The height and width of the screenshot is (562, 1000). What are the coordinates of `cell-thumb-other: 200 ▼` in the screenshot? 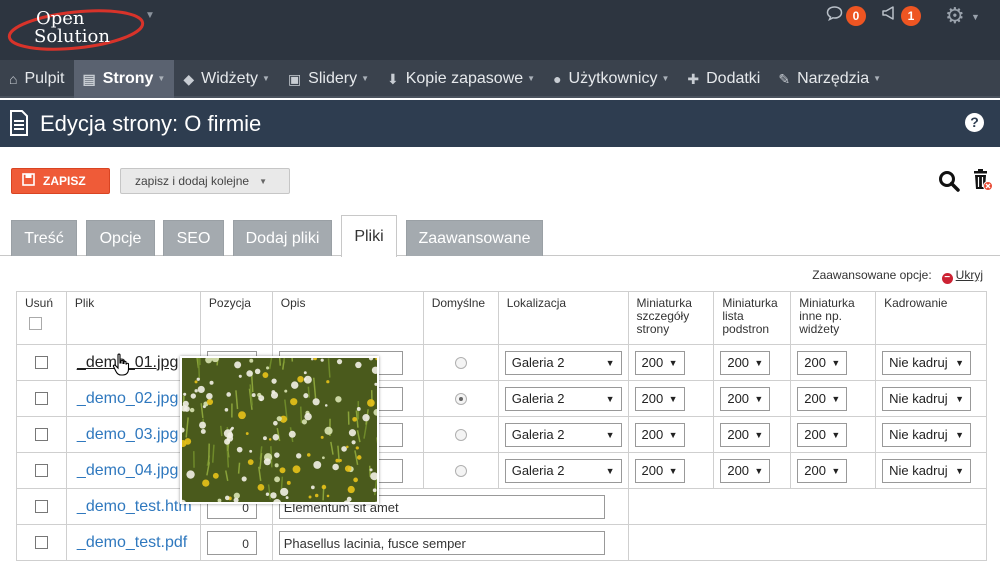 It's located at (833, 470).